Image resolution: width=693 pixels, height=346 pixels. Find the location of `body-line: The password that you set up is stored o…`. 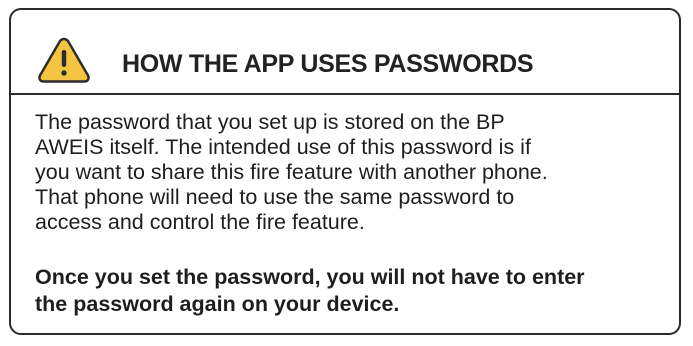

body-line: The password that you set up is stored o… is located at coordinates (270, 122).